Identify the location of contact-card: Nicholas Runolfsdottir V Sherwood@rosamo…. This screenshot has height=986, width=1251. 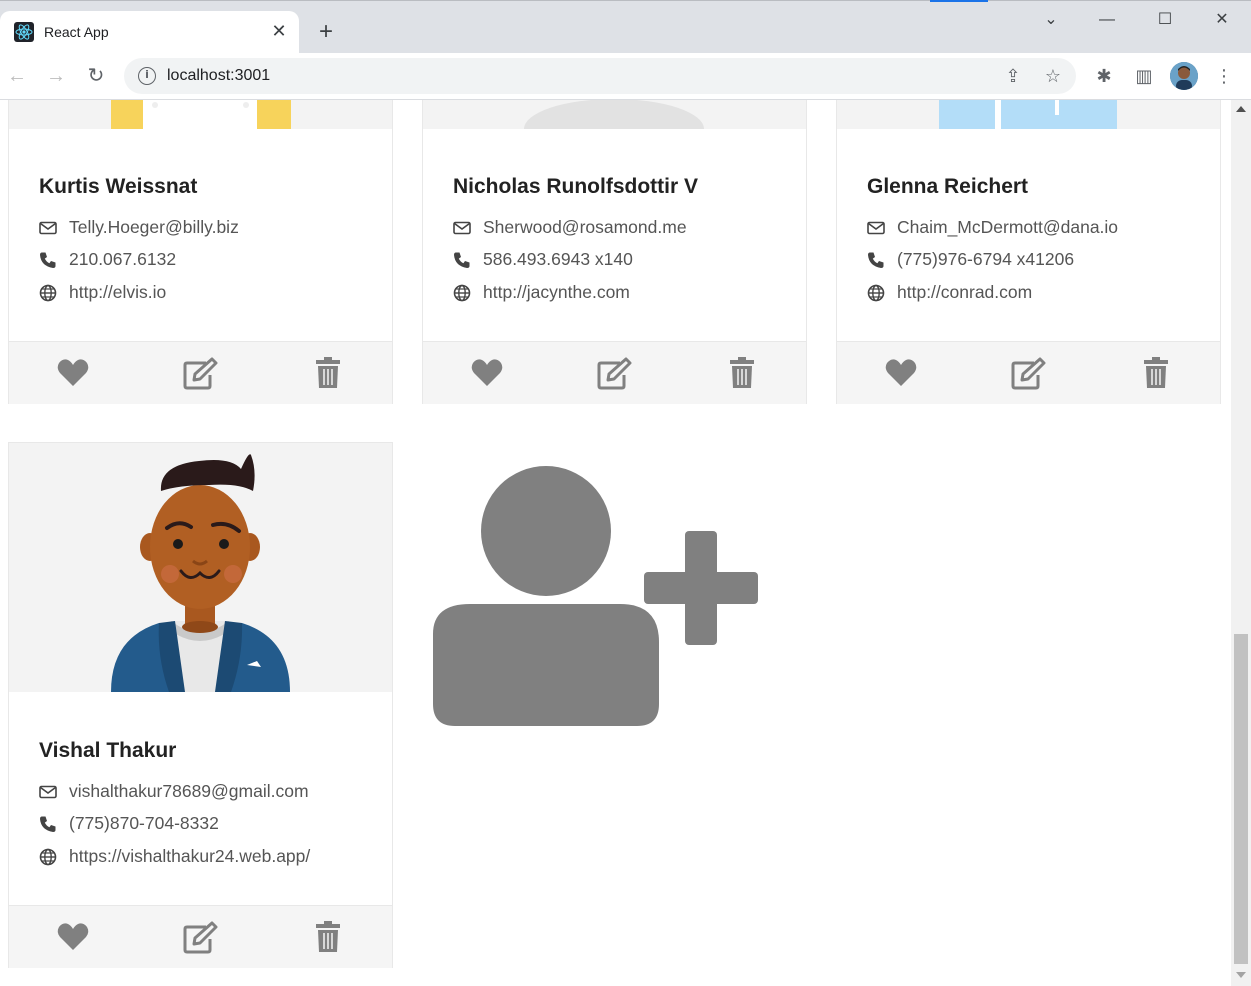
(614, 252).